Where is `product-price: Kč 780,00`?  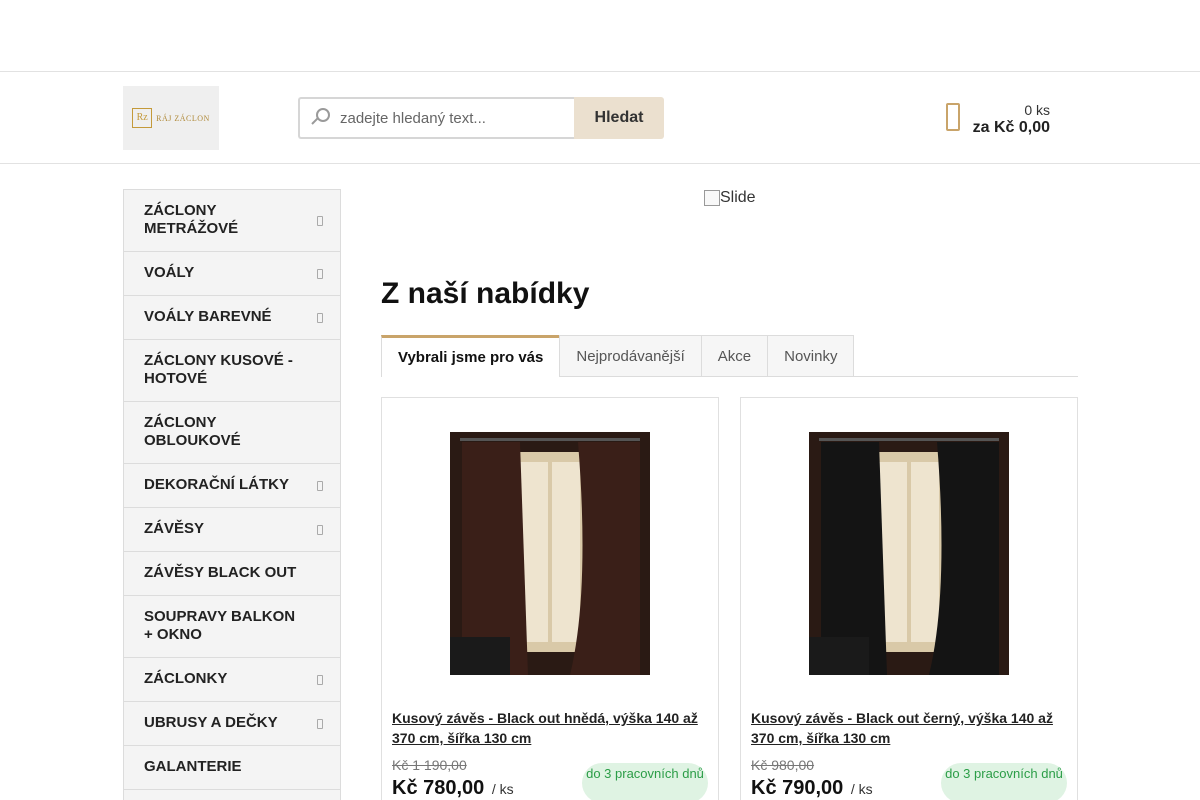
product-price: Kč 780,00 is located at coordinates (438, 788).